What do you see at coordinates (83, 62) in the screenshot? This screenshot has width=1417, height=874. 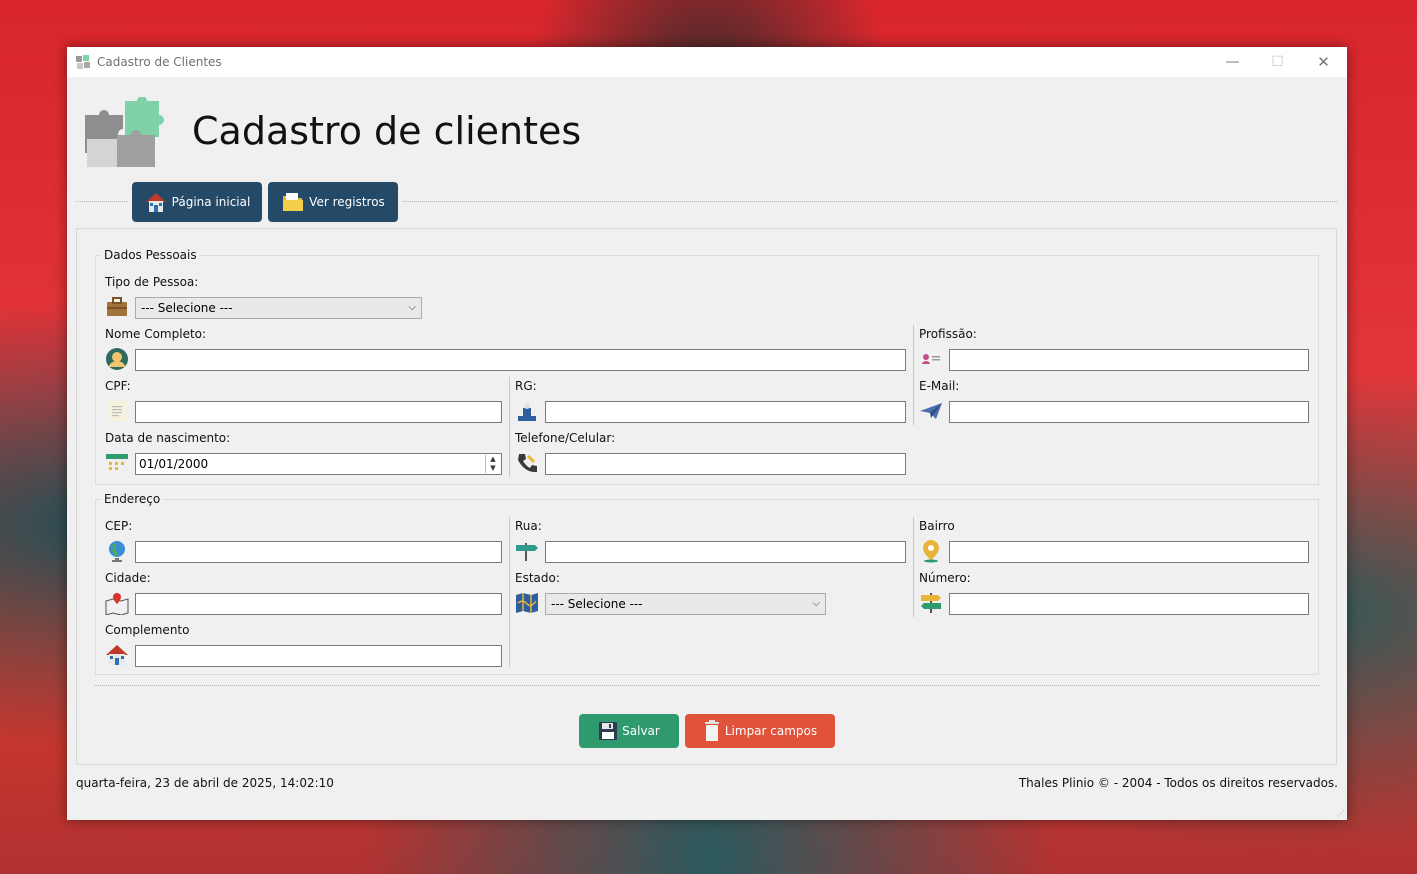 I see `puzzle-app-icon` at bounding box center [83, 62].